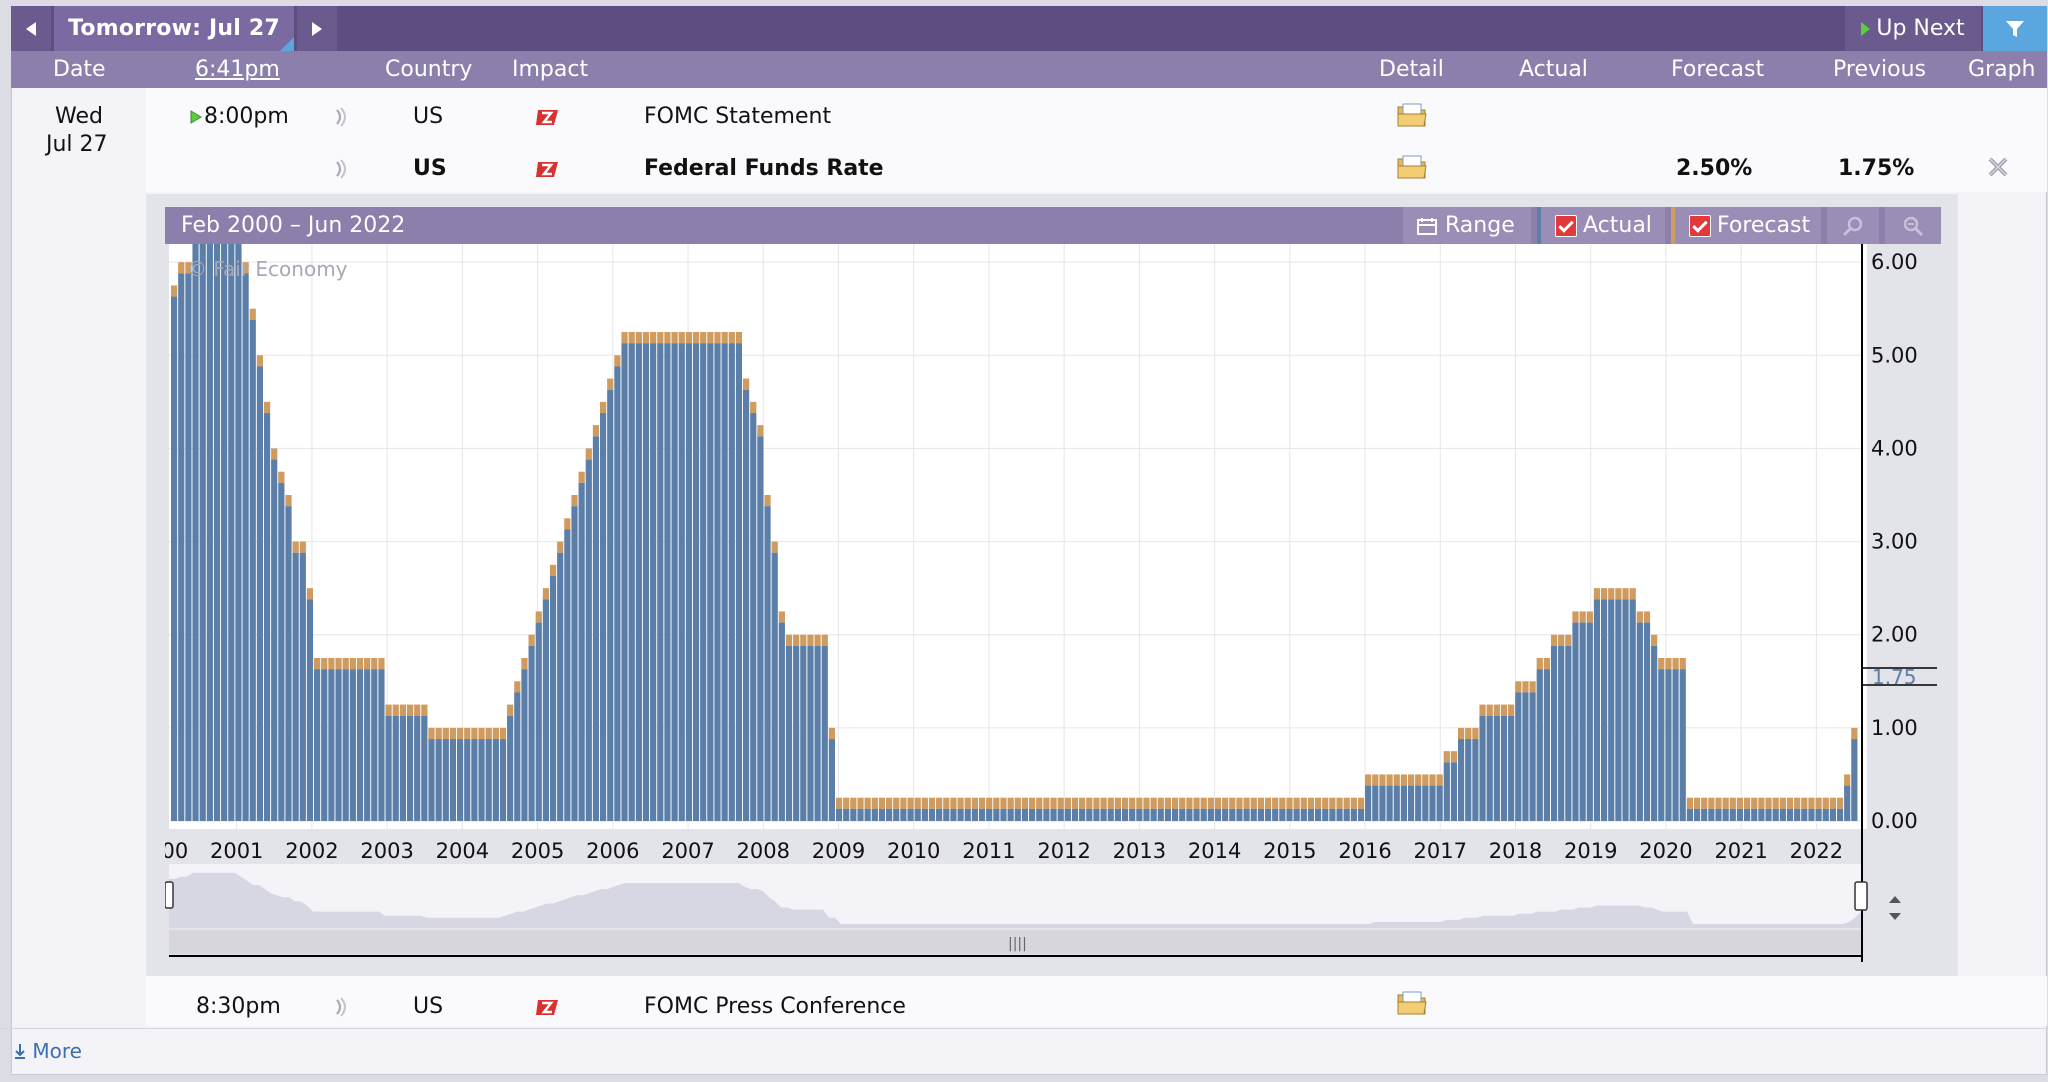 The height and width of the screenshot is (1082, 2048). I want to click on actual-toggle-label: Actual, so click(1617, 225).